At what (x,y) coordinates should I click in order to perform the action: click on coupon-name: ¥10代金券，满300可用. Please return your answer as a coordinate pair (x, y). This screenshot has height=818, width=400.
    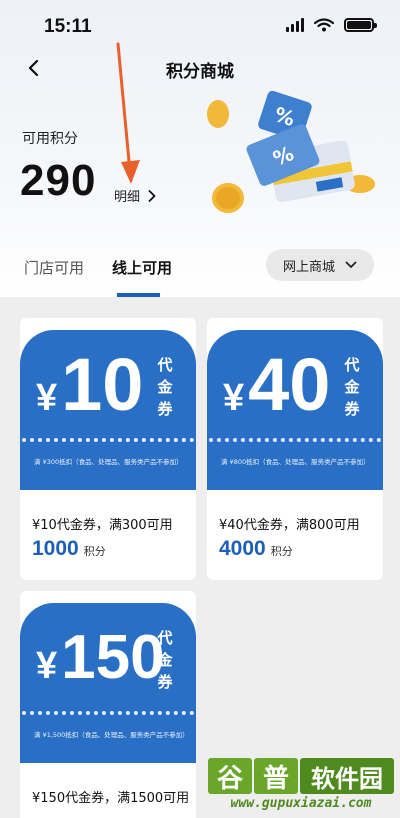
    Looking at the image, I should click on (102, 525).